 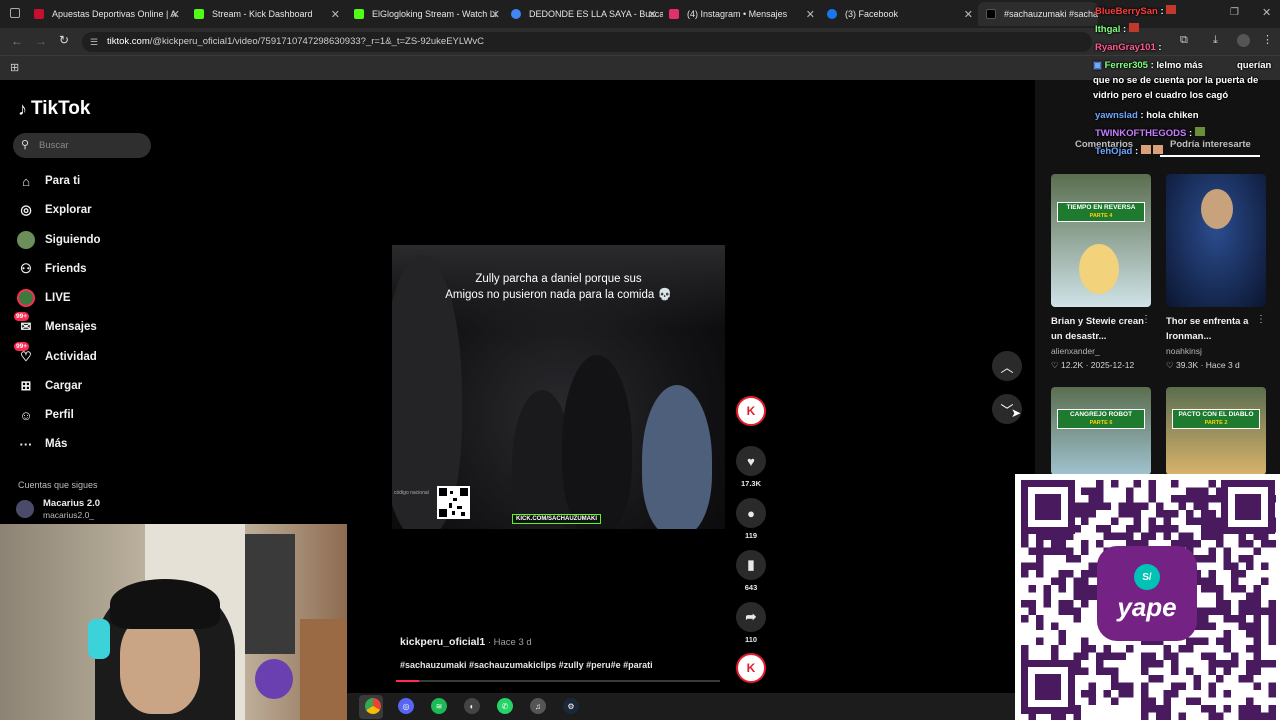 I want to click on extensions-icon: ⧉, so click(x=1184, y=40).